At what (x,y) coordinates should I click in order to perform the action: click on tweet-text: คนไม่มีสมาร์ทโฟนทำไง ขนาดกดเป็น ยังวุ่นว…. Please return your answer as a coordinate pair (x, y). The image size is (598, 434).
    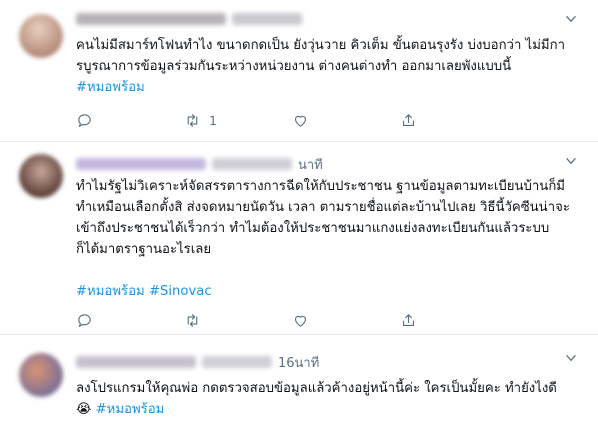
    Looking at the image, I should click on (324, 66).